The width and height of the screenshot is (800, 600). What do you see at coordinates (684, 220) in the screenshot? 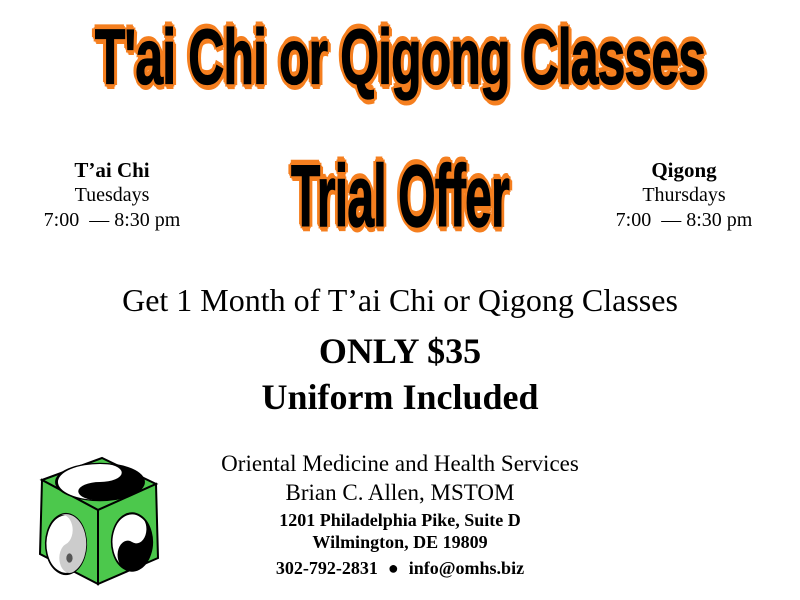
I see `schedule-time: 7:00 — 8:30 pm` at bounding box center [684, 220].